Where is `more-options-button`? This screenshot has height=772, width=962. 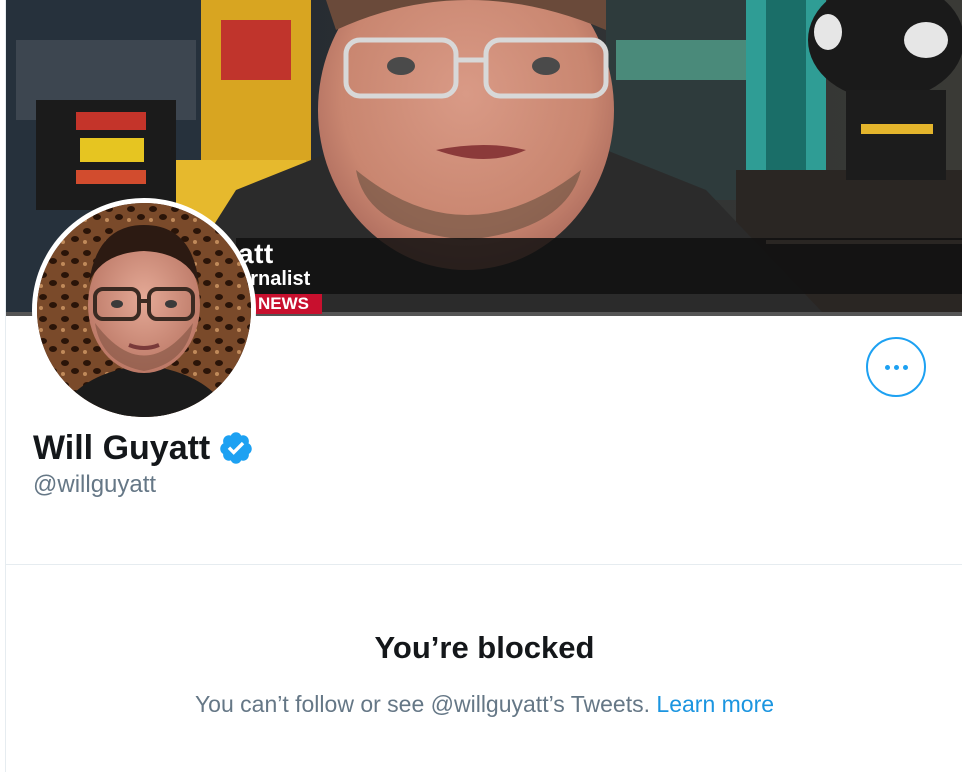
more-options-button is located at coordinates (896, 367).